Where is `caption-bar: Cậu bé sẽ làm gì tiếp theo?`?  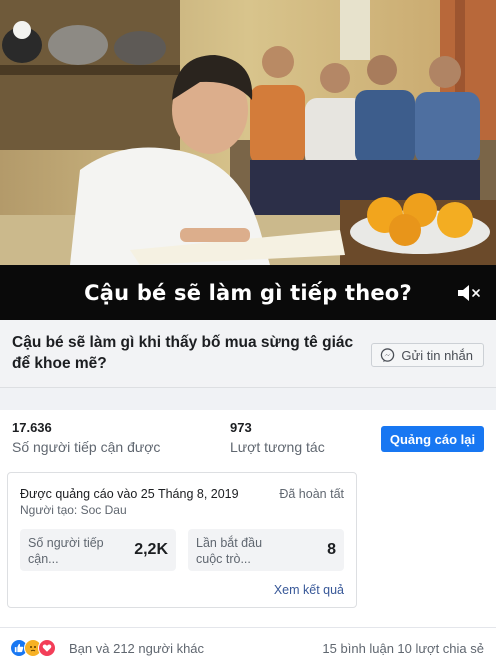
caption-bar: Cậu bé sẽ làm gì tiếp theo? is located at coordinates (248, 292).